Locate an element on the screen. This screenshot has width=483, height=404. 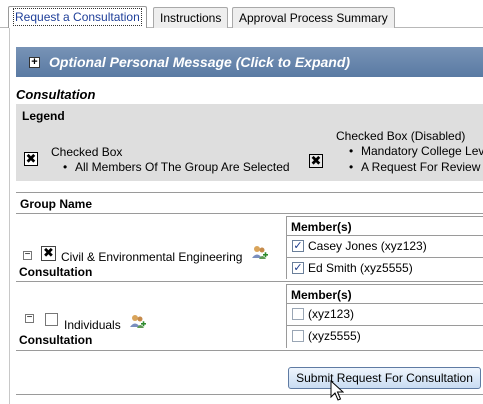
member-name: (xyz123) is located at coordinates (331, 314).